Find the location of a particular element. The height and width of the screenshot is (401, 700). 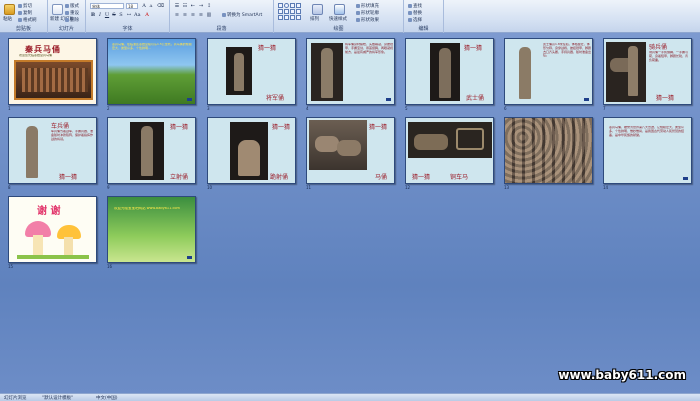

italic-icon: I is located at coordinates (100, 15).